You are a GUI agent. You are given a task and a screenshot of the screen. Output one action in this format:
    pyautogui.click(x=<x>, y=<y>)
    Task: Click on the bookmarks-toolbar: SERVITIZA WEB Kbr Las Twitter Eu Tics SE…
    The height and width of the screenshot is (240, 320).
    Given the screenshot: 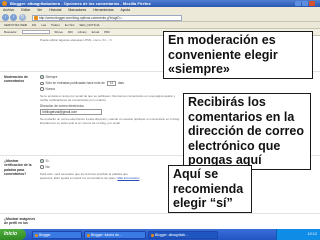 What is the action you would take?
    pyautogui.click(x=160, y=25)
    